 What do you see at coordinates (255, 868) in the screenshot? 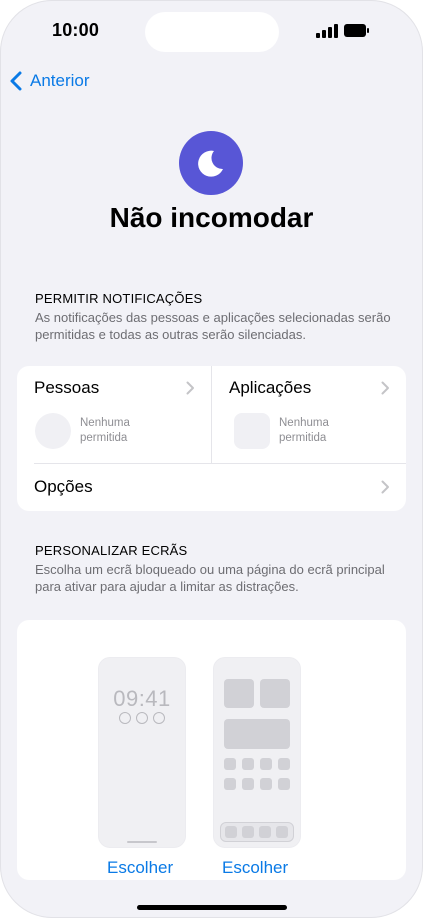
I see `choose-home-screen-button: Escolher` at bounding box center [255, 868].